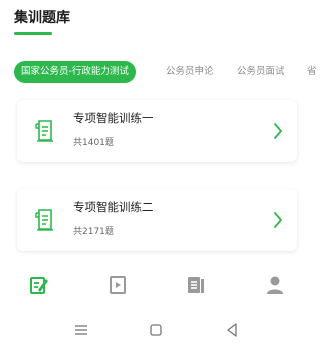 Image resolution: width=320 pixels, height=346 pixels. Describe the element at coordinates (312, 72) in the screenshot. I see `tab-more-partial: 省` at that location.